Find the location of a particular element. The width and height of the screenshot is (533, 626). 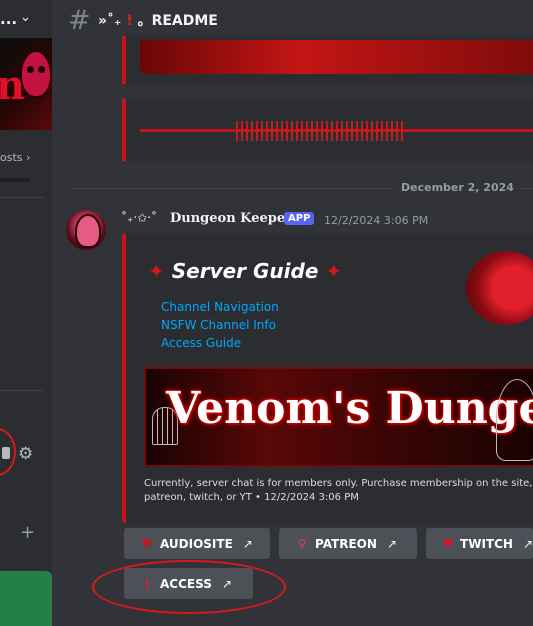

previous-embed-image is located at coordinates (327, 60).